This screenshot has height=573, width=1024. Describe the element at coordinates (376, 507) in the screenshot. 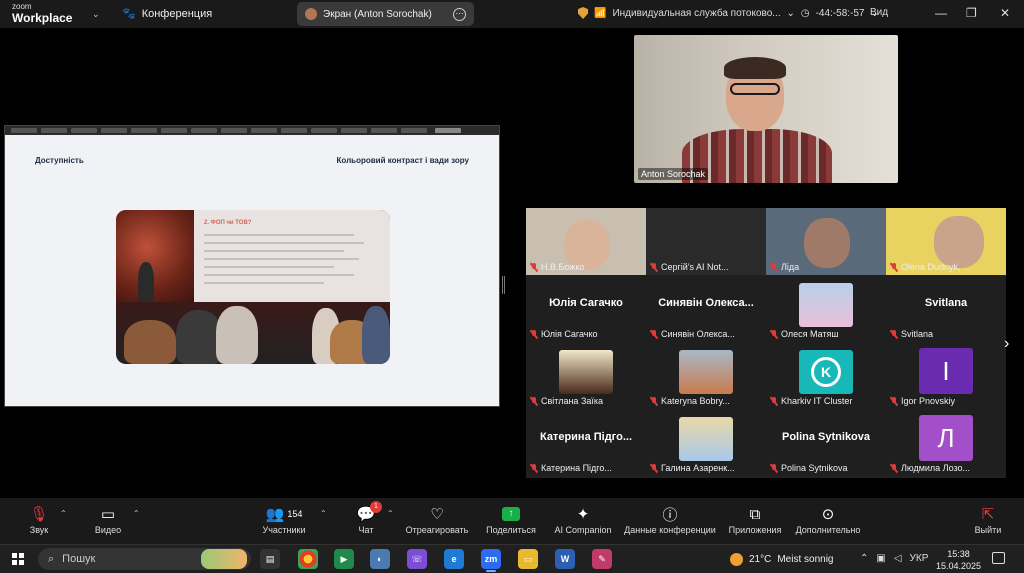

I see `chat-badge: 1` at that location.